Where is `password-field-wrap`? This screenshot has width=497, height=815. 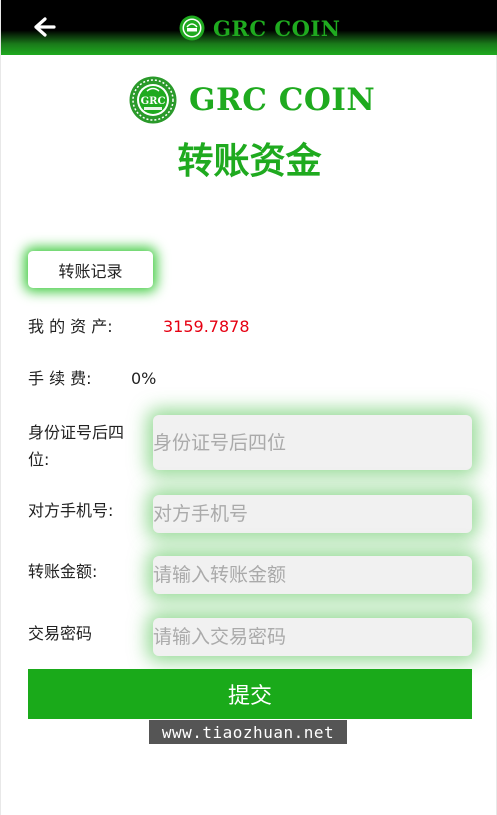 password-field-wrap is located at coordinates (312, 637).